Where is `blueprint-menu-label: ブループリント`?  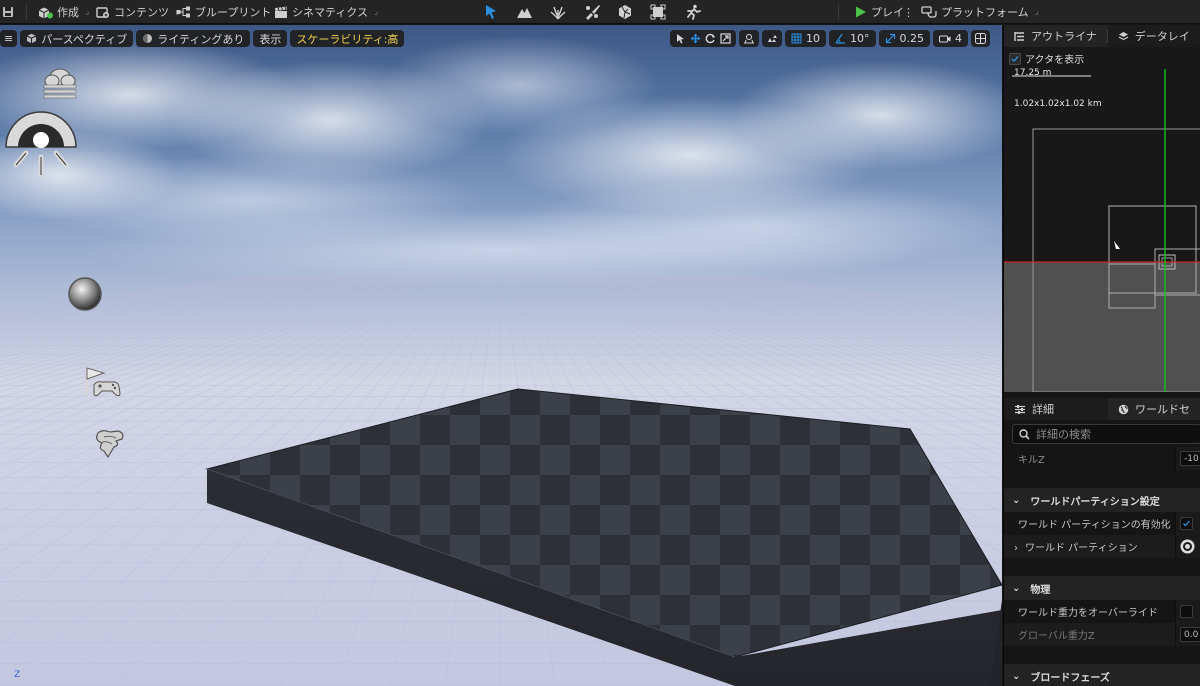 blueprint-menu-label: ブループリント is located at coordinates (233, 12).